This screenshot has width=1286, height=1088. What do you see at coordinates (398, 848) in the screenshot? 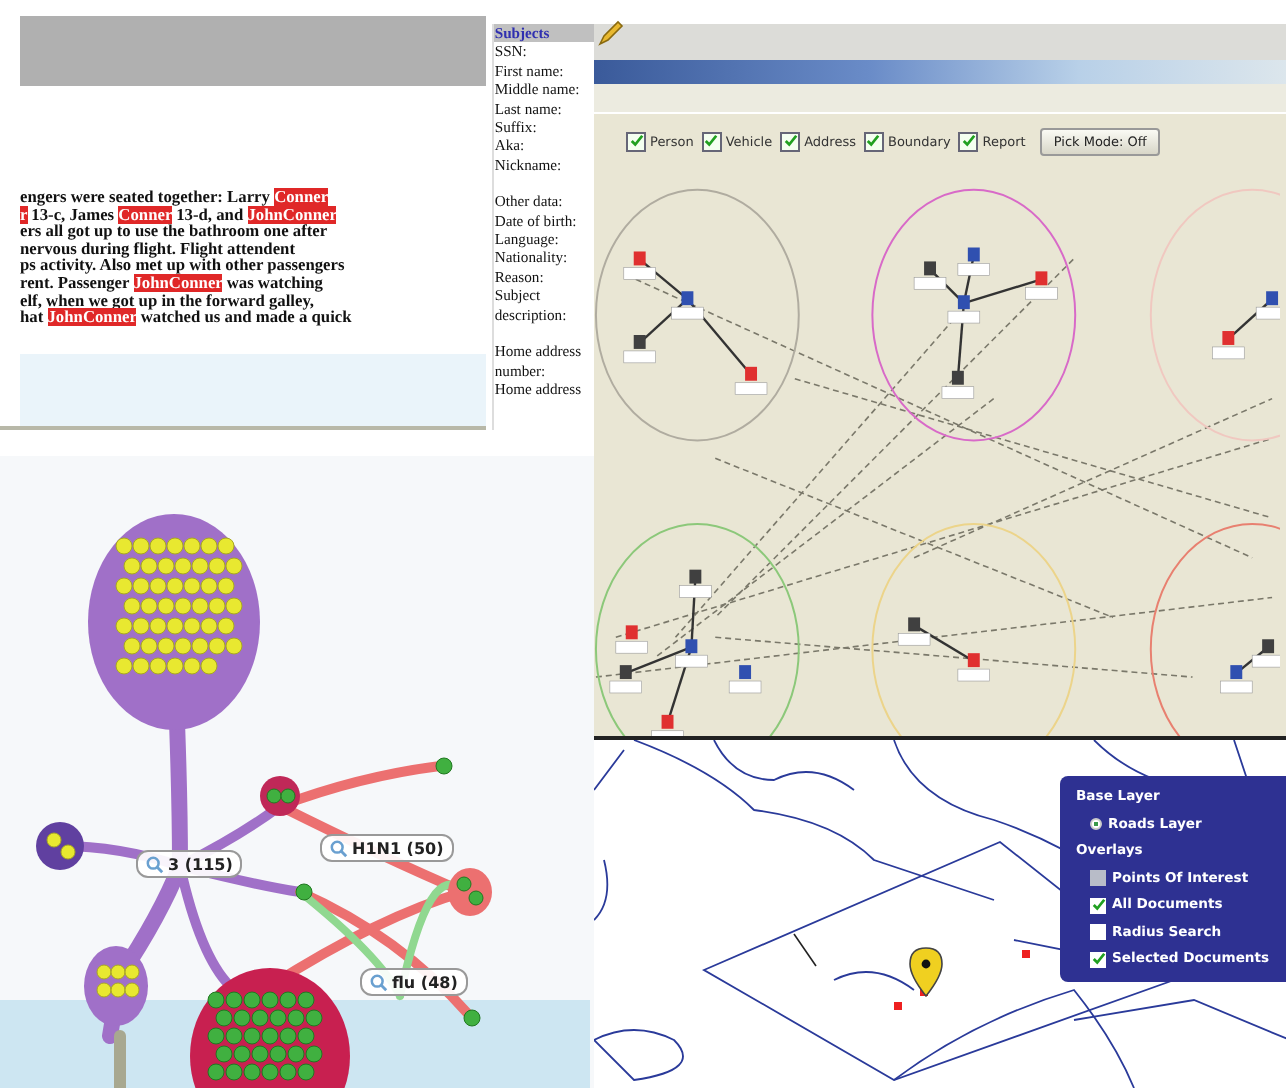
I see `label-text: H1N1 (50)` at bounding box center [398, 848].